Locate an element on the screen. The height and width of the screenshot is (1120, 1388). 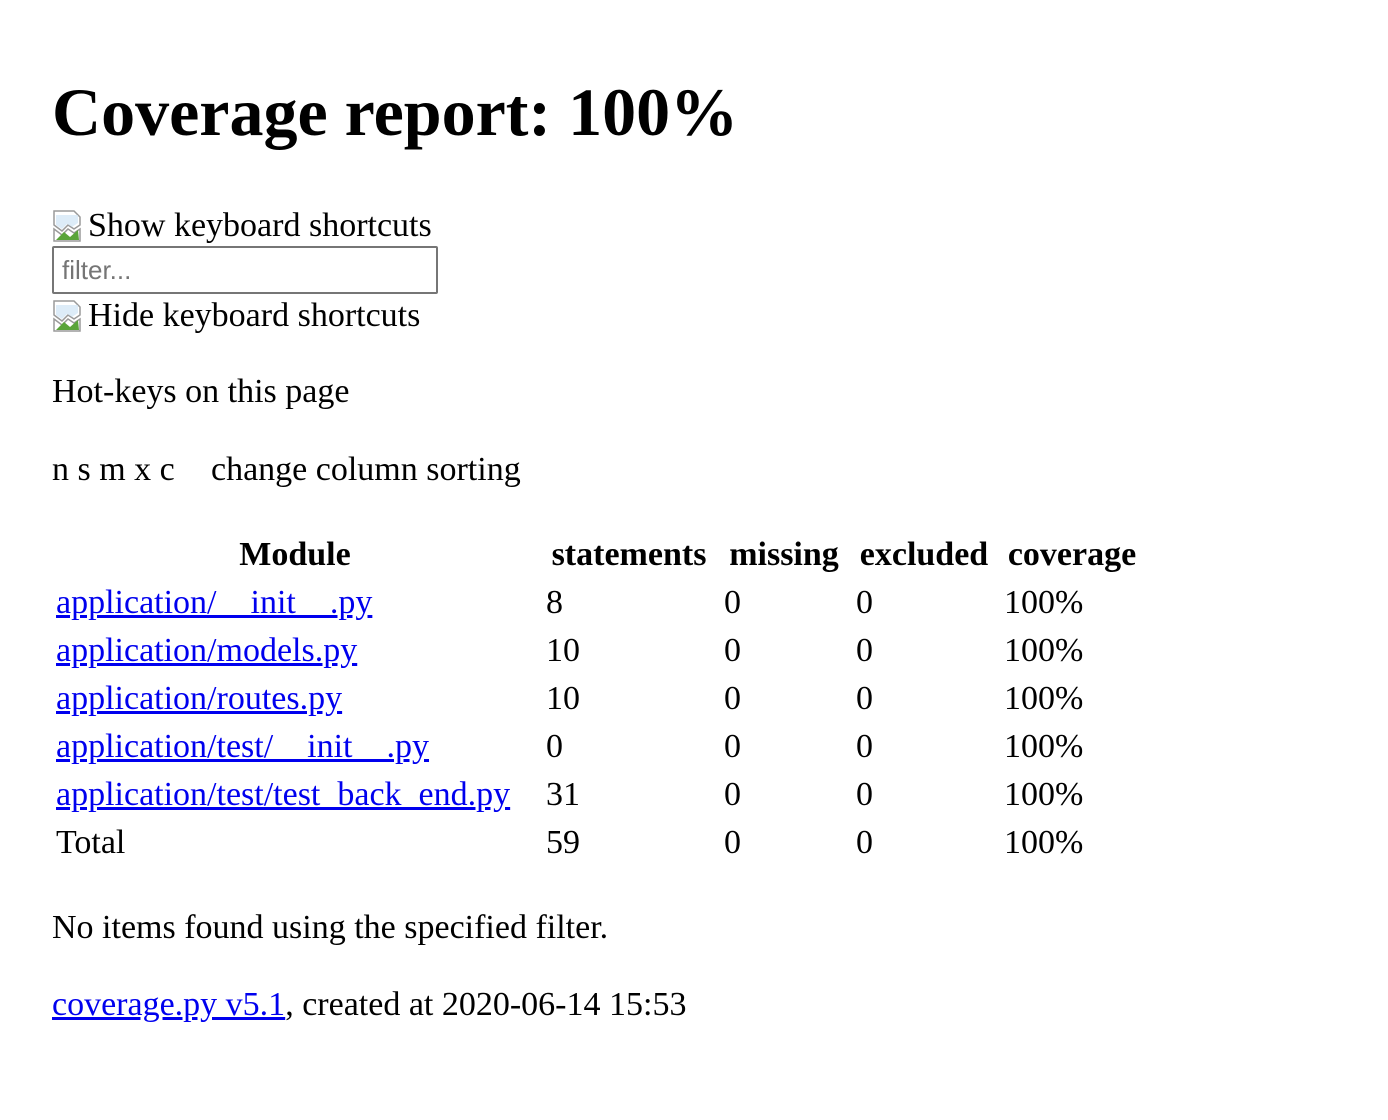
column-header-excluded: excluded is located at coordinates (924, 555).